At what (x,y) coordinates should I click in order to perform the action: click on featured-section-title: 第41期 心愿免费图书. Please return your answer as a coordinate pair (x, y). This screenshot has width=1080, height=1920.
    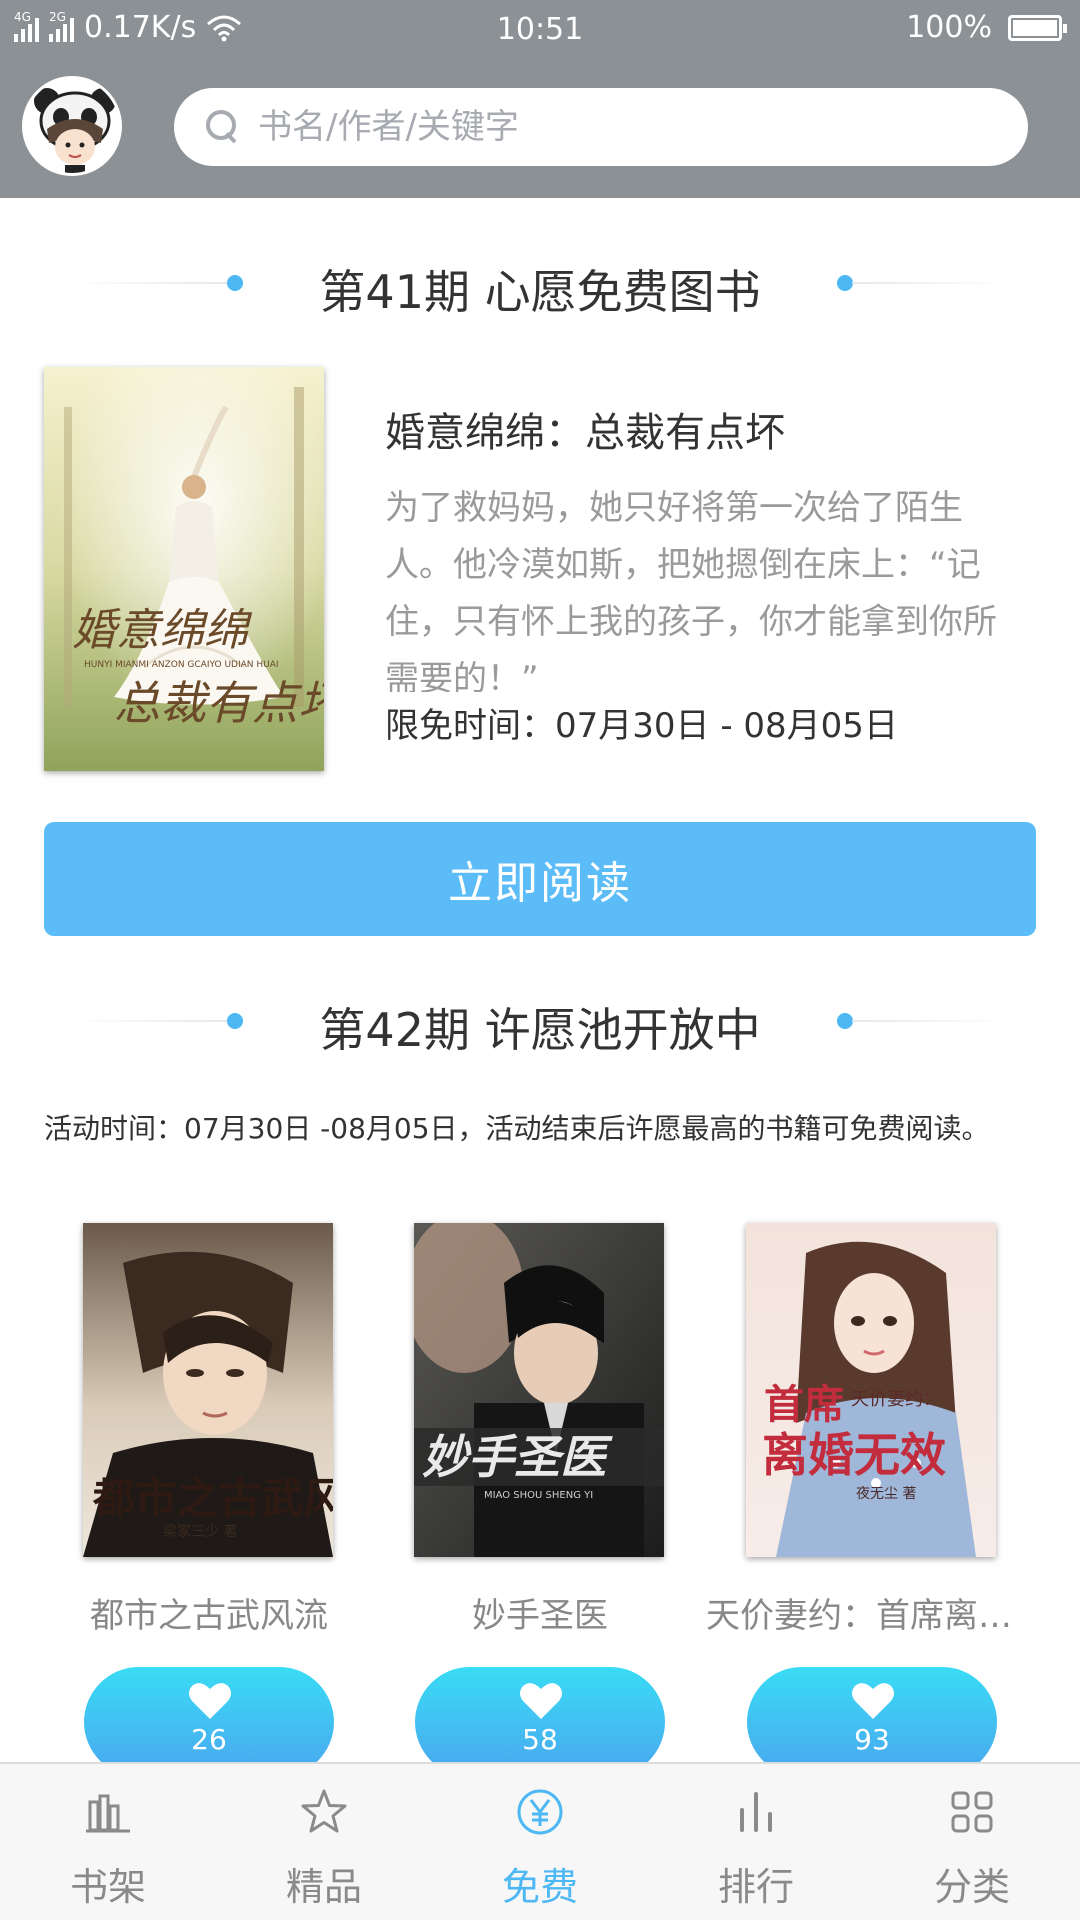
    Looking at the image, I should click on (540, 292).